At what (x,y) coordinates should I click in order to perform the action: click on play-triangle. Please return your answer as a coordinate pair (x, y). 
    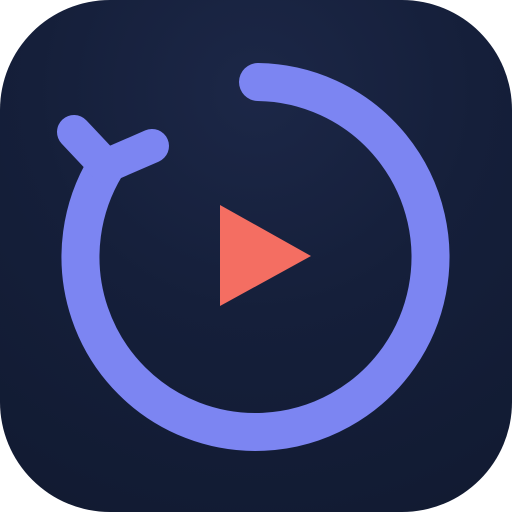
    Looking at the image, I should click on (265, 255).